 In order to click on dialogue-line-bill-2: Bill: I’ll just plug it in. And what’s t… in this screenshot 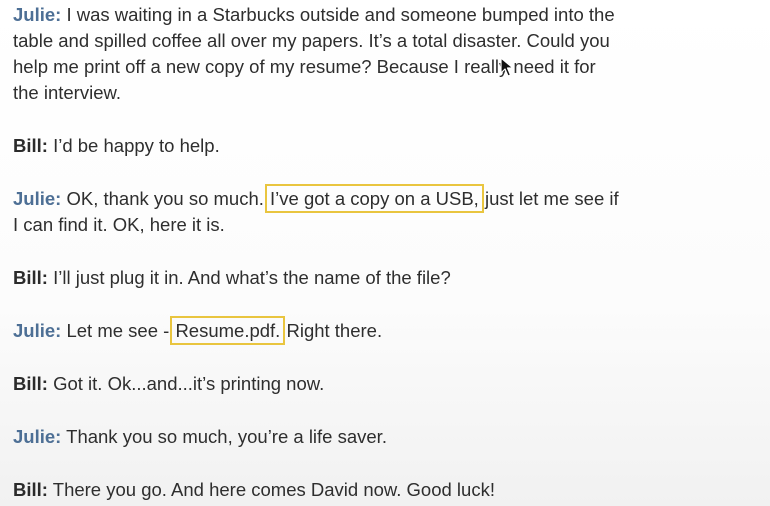, I will do `click(232, 278)`.